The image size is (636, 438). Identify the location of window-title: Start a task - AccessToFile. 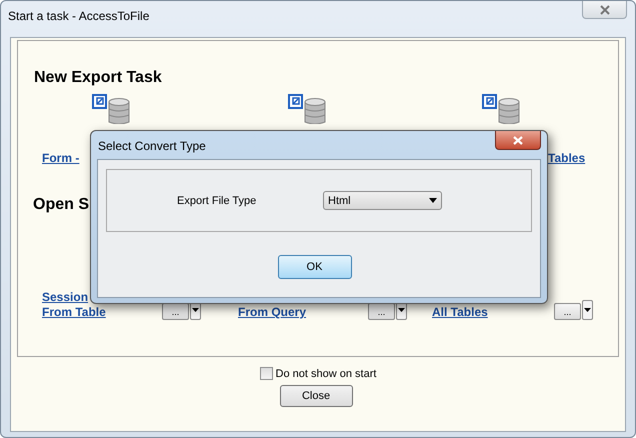
(79, 16).